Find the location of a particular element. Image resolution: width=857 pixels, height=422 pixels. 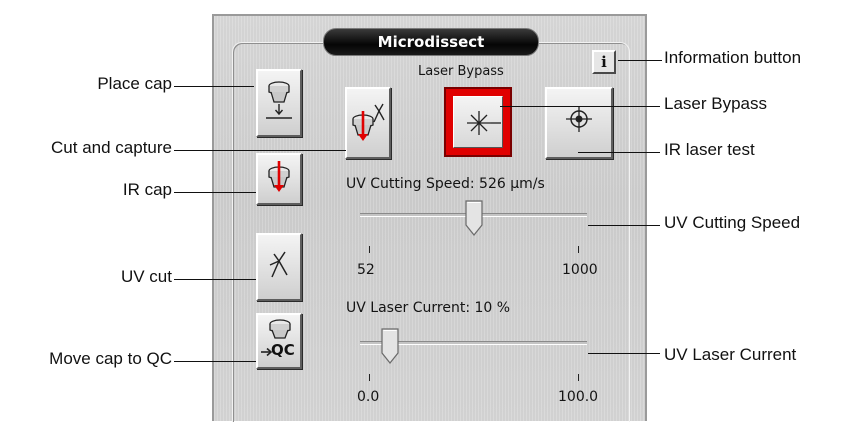

leader-cut-and-capture is located at coordinates (260, 150).